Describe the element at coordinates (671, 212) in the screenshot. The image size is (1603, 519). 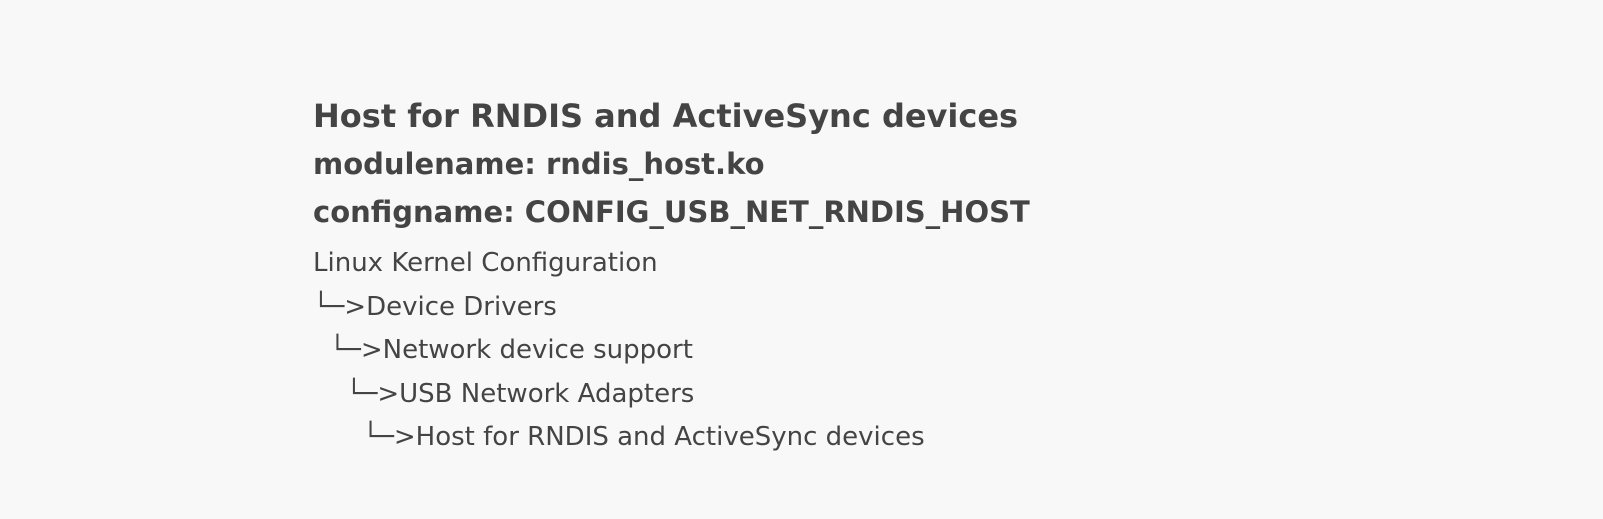
I see `config-name: configname: CONFIG_USB_NET_RNDIS_HOST` at that location.